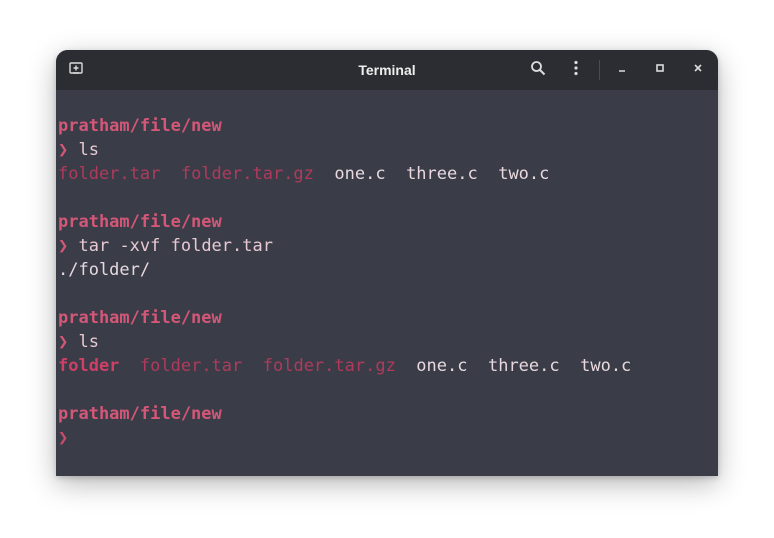 The width and height of the screenshot is (774, 538). What do you see at coordinates (599, 70) in the screenshot?
I see `titlebar-separator` at bounding box center [599, 70].